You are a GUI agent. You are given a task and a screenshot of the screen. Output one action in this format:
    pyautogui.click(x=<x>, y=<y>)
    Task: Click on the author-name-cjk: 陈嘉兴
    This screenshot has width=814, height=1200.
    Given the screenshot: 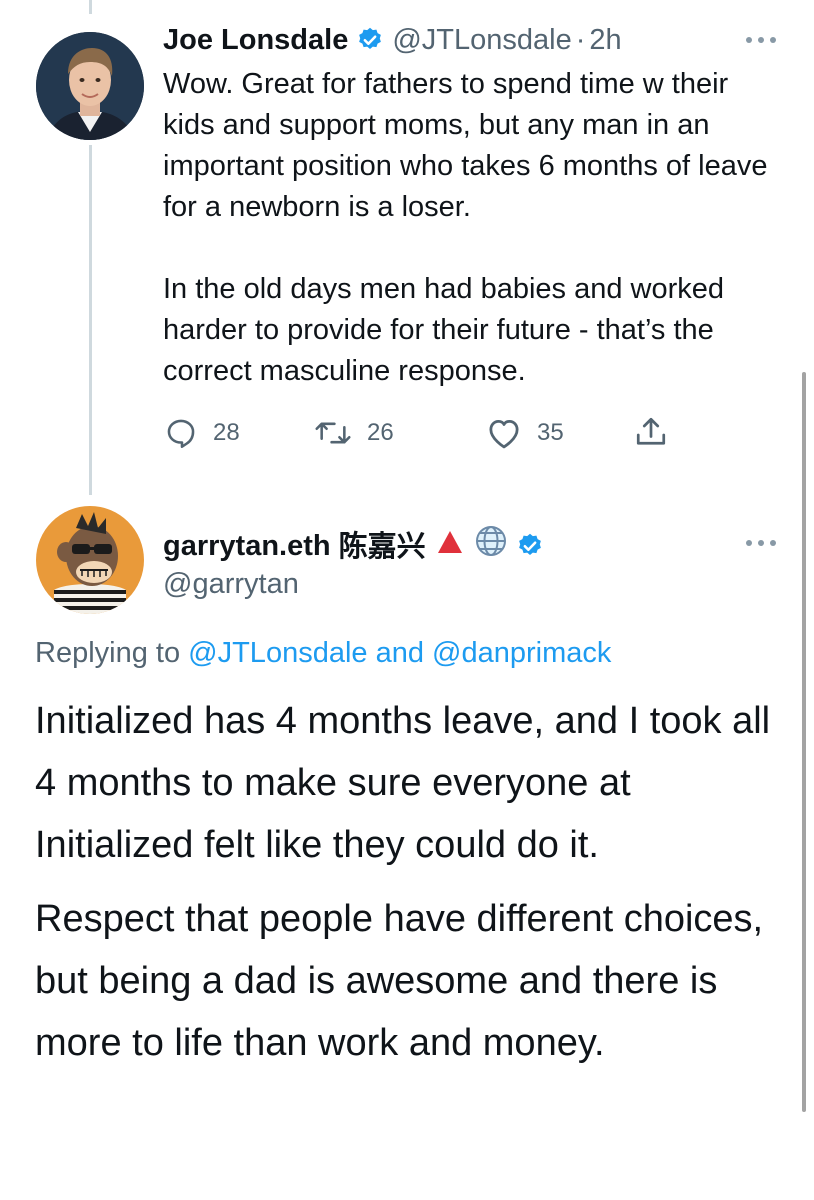 What is the action you would take?
    pyautogui.click(x=382, y=546)
    